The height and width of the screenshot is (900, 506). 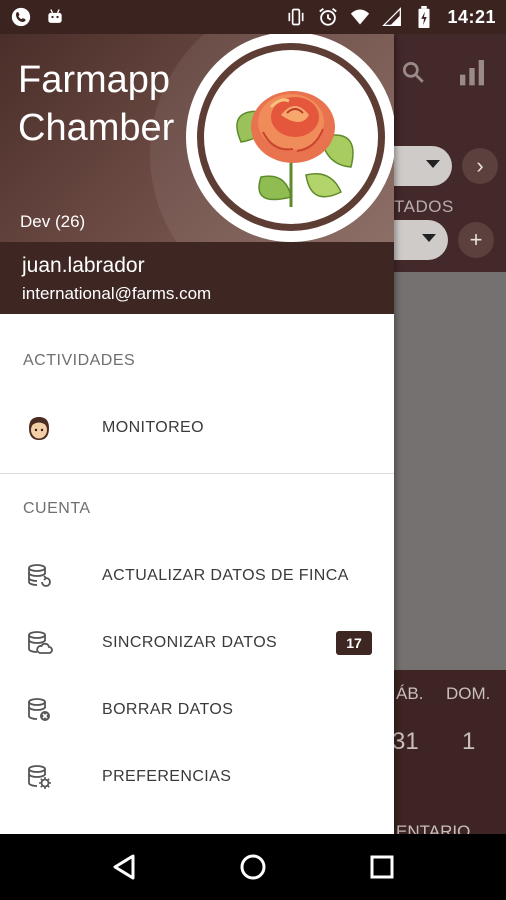 I want to click on section-divider, so click(x=197, y=473).